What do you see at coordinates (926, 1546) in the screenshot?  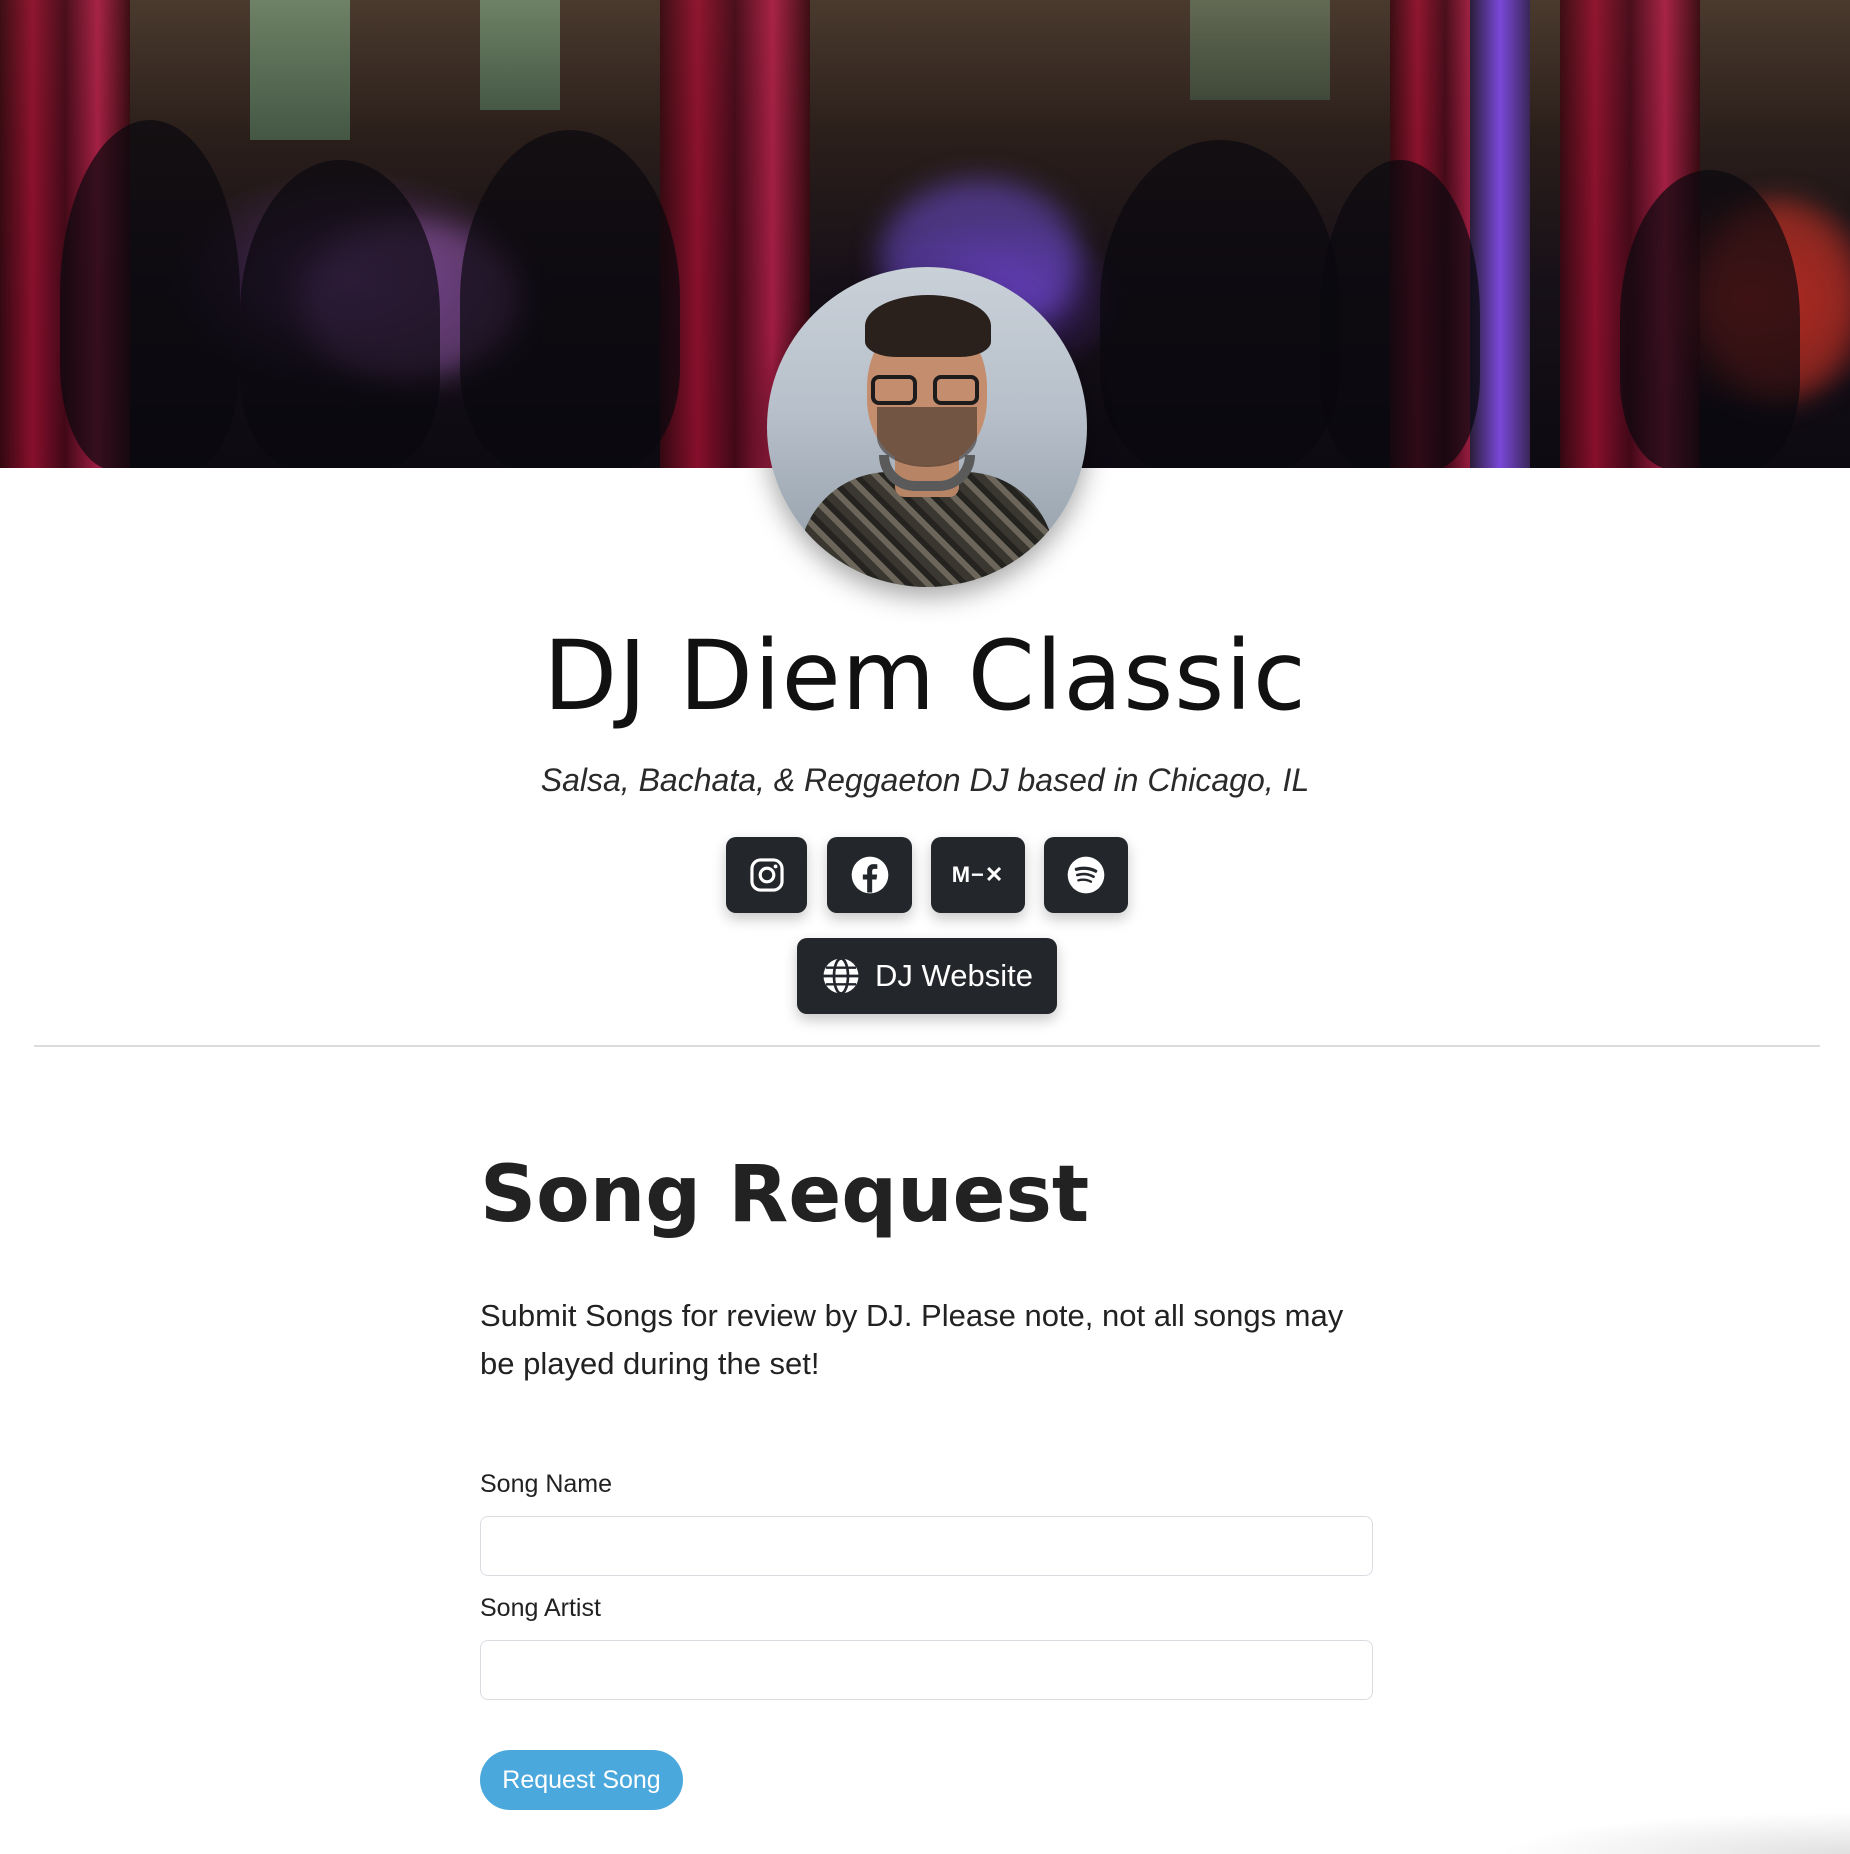 I see `song-name-input` at bounding box center [926, 1546].